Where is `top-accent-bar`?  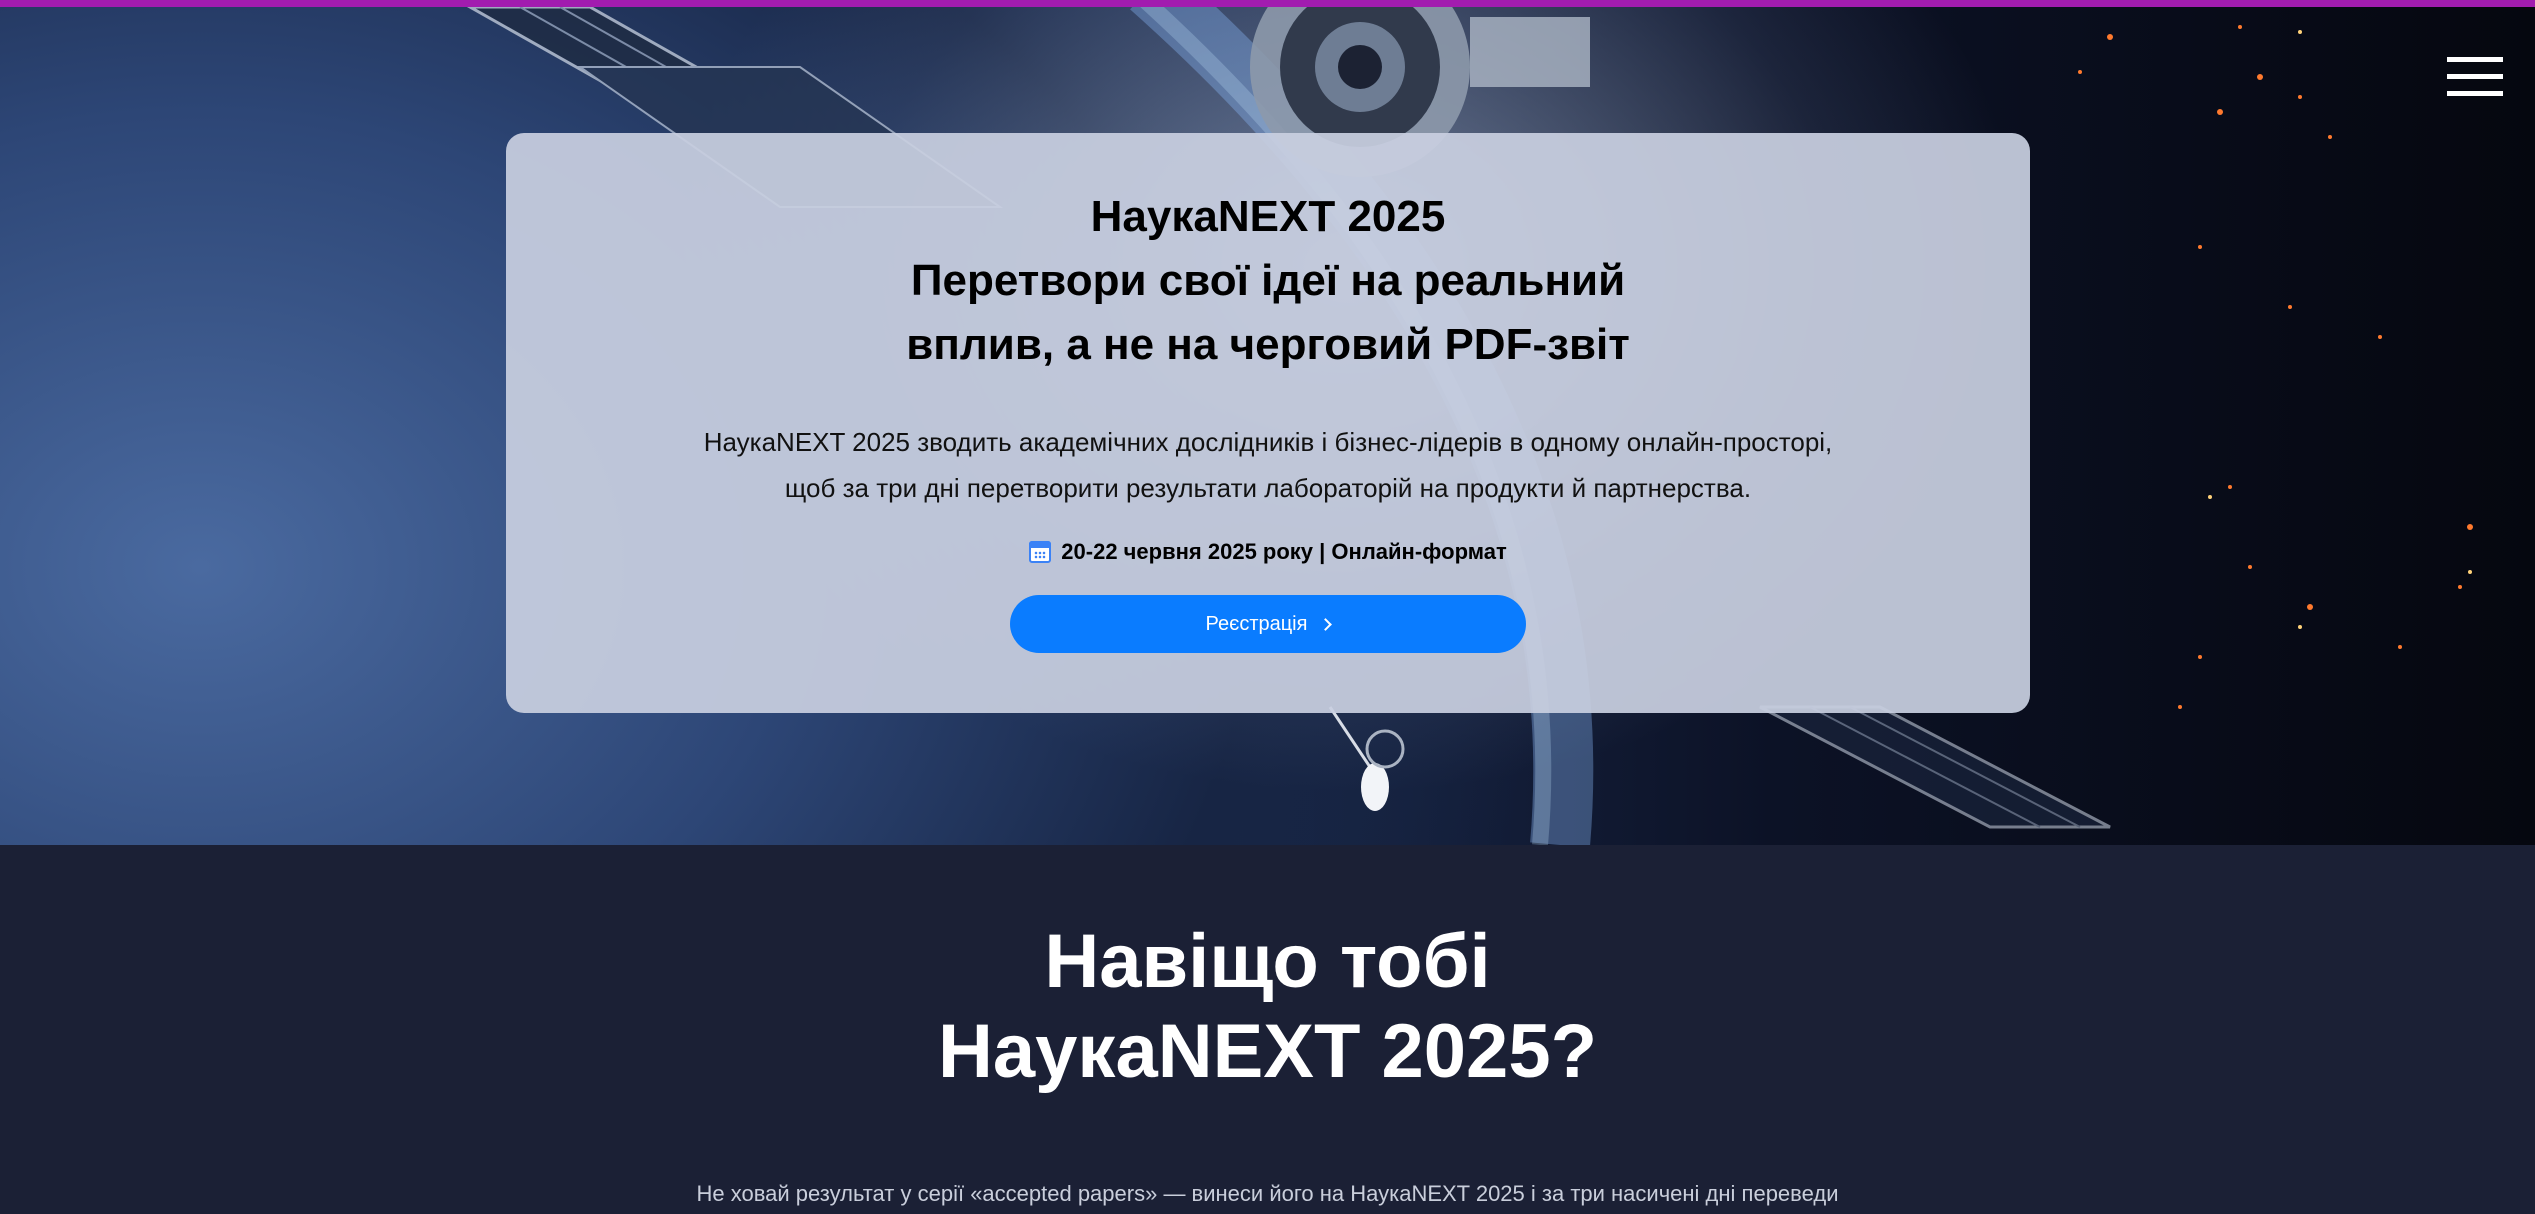
top-accent-bar is located at coordinates (1267, 3).